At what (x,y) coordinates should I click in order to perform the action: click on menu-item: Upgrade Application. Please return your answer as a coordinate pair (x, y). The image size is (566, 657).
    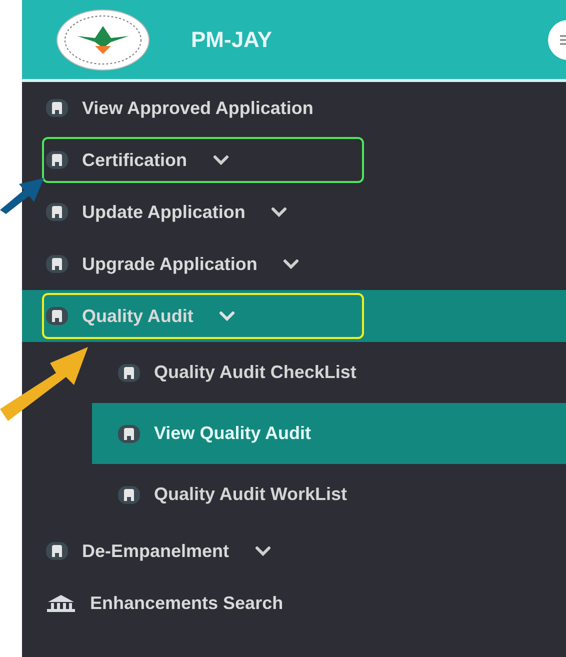
    Looking at the image, I should click on (294, 264).